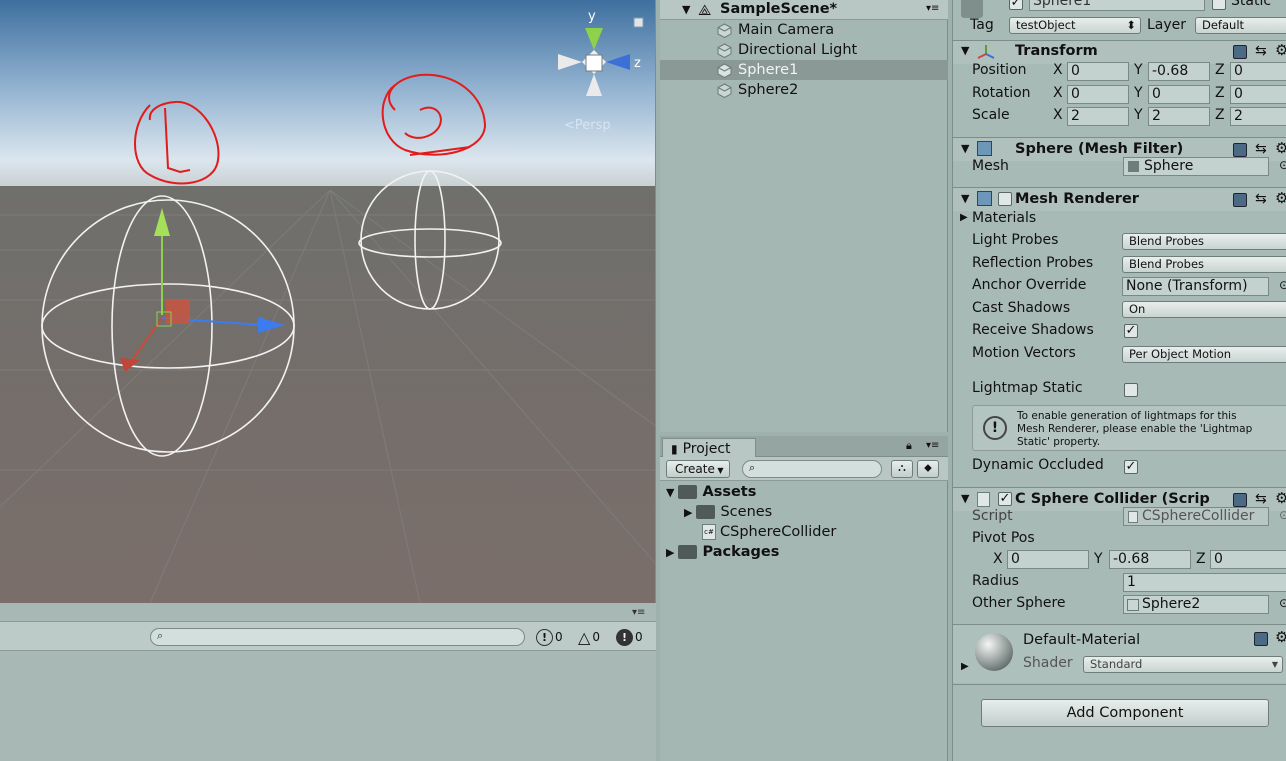  Describe the element at coordinates (709, 448) in the screenshot. I see `tab-project: ▮ Project` at that location.